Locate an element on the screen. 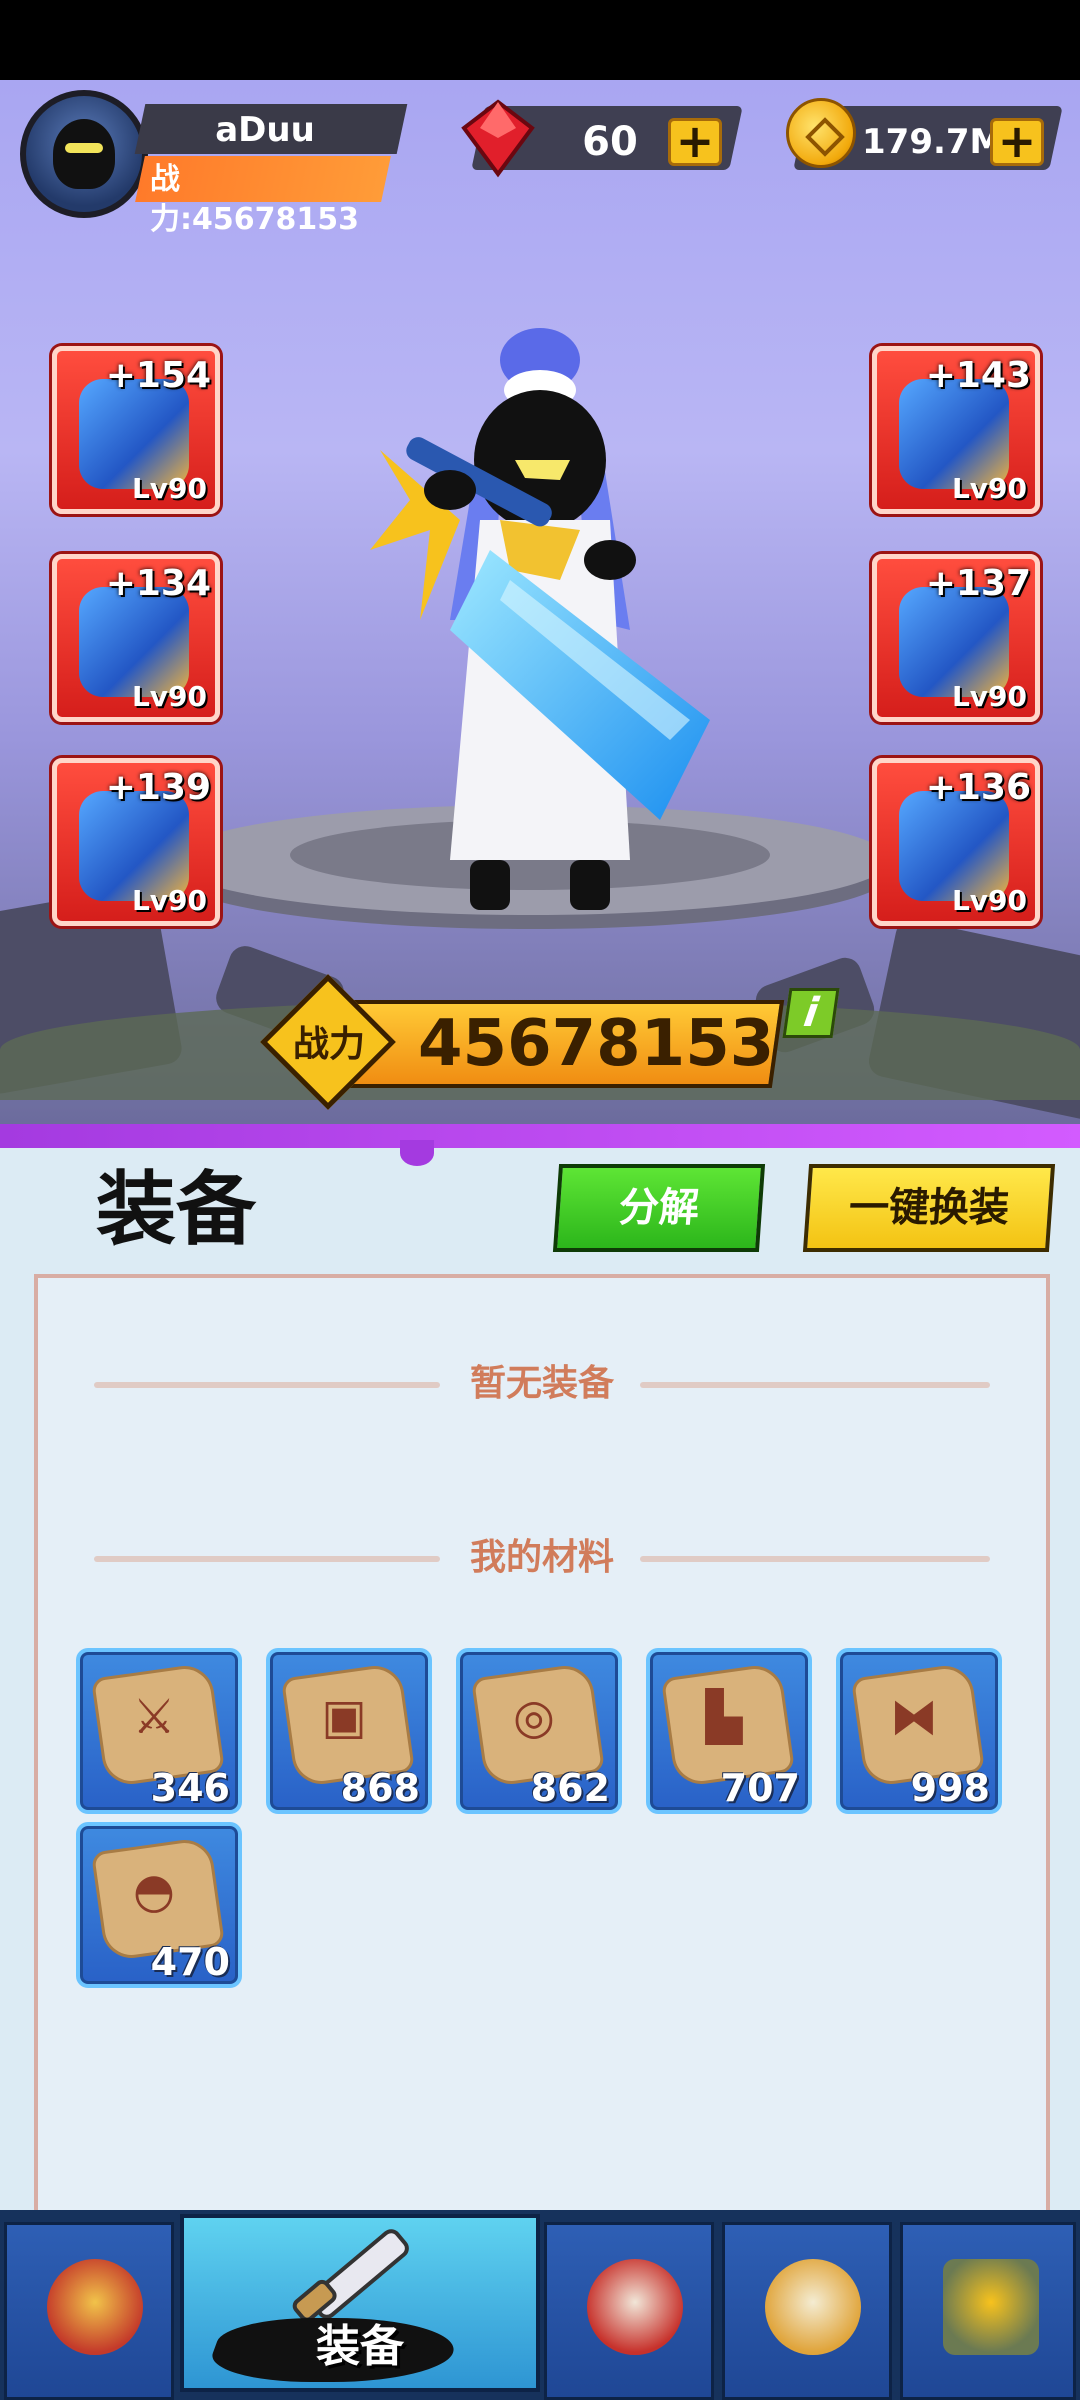 This screenshot has width=1080, height=2400. belt-glyph-icon: ⧓ is located at coordinates (914, 1717).